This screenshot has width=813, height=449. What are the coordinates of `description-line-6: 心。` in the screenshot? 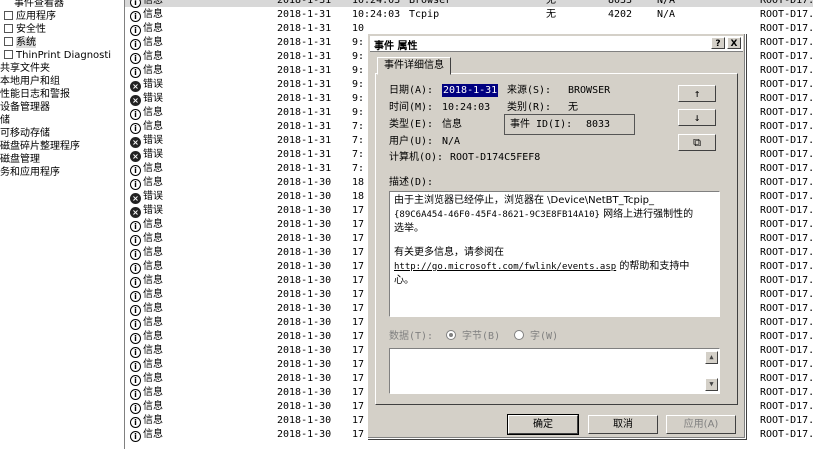 It's located at (404, 280).